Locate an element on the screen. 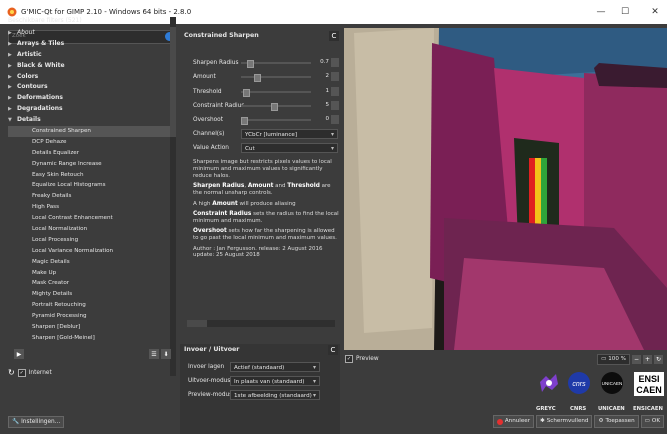 The height and width of the screenshot is (434, 667). filter-item: Mask Creator is located at coordinates (89, 283).